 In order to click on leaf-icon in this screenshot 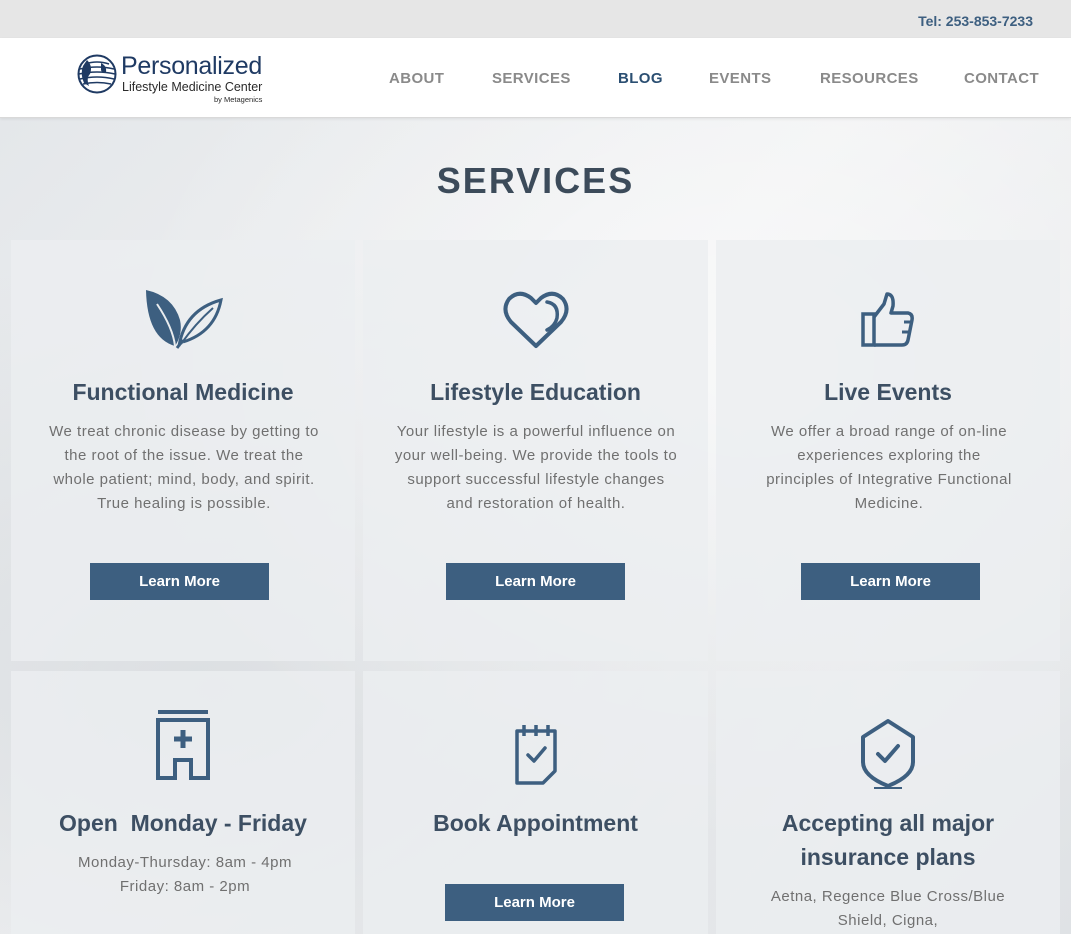, I will do `click(184, 319)`.